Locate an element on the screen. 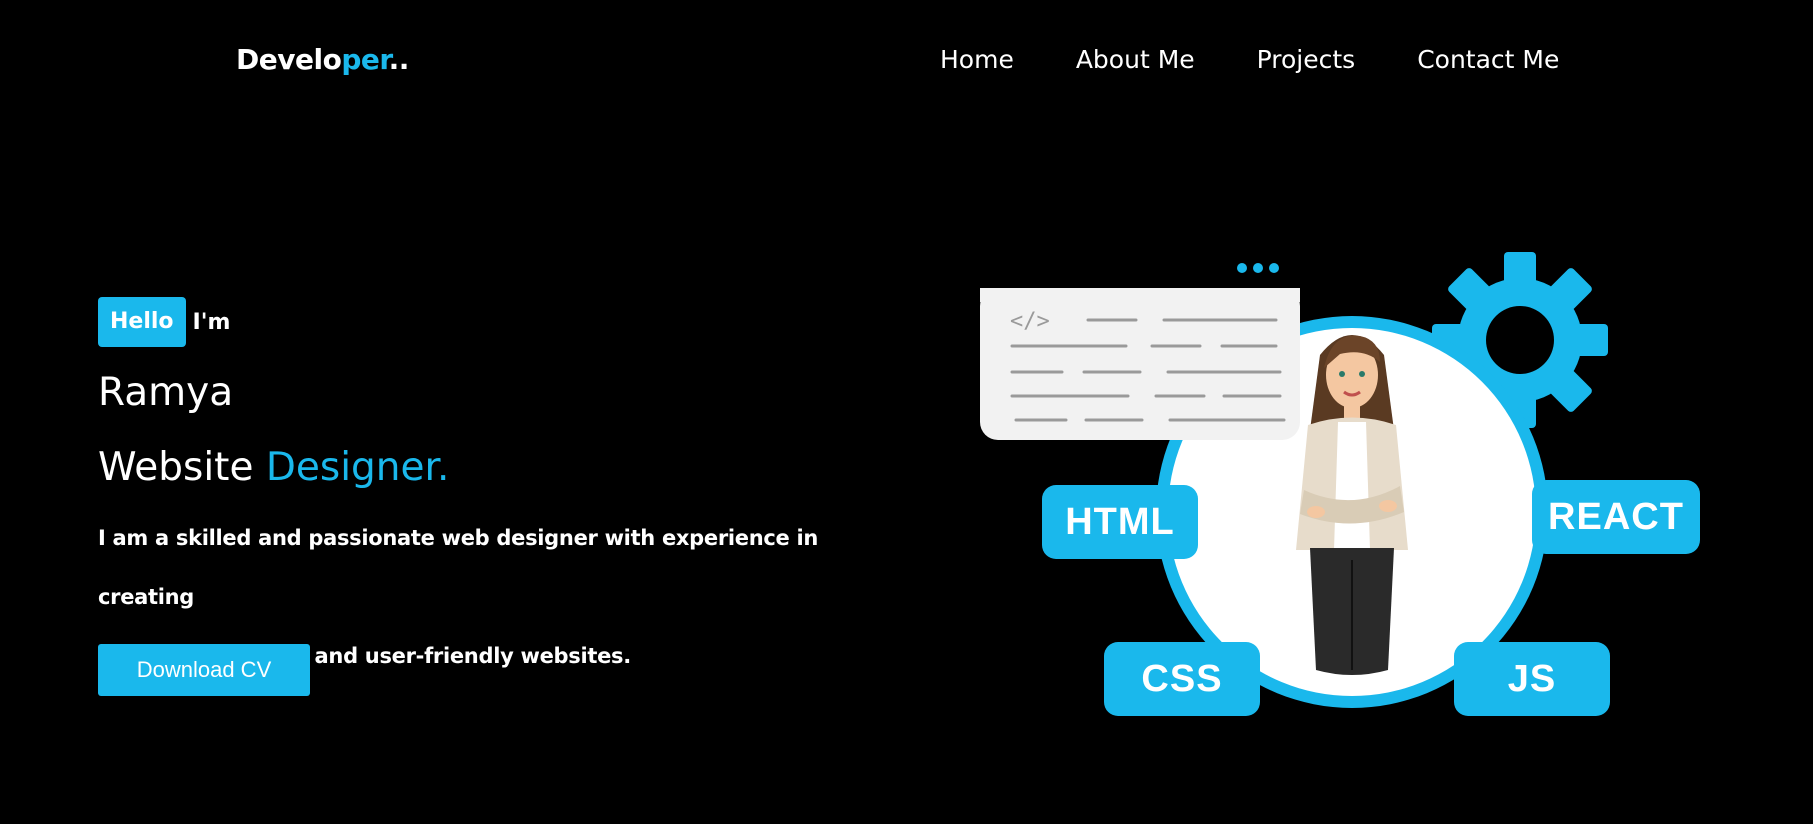 The height and width of the screenshot is (824, 1813). hero-role: Website Designer. is located at coordinates (273, 468).